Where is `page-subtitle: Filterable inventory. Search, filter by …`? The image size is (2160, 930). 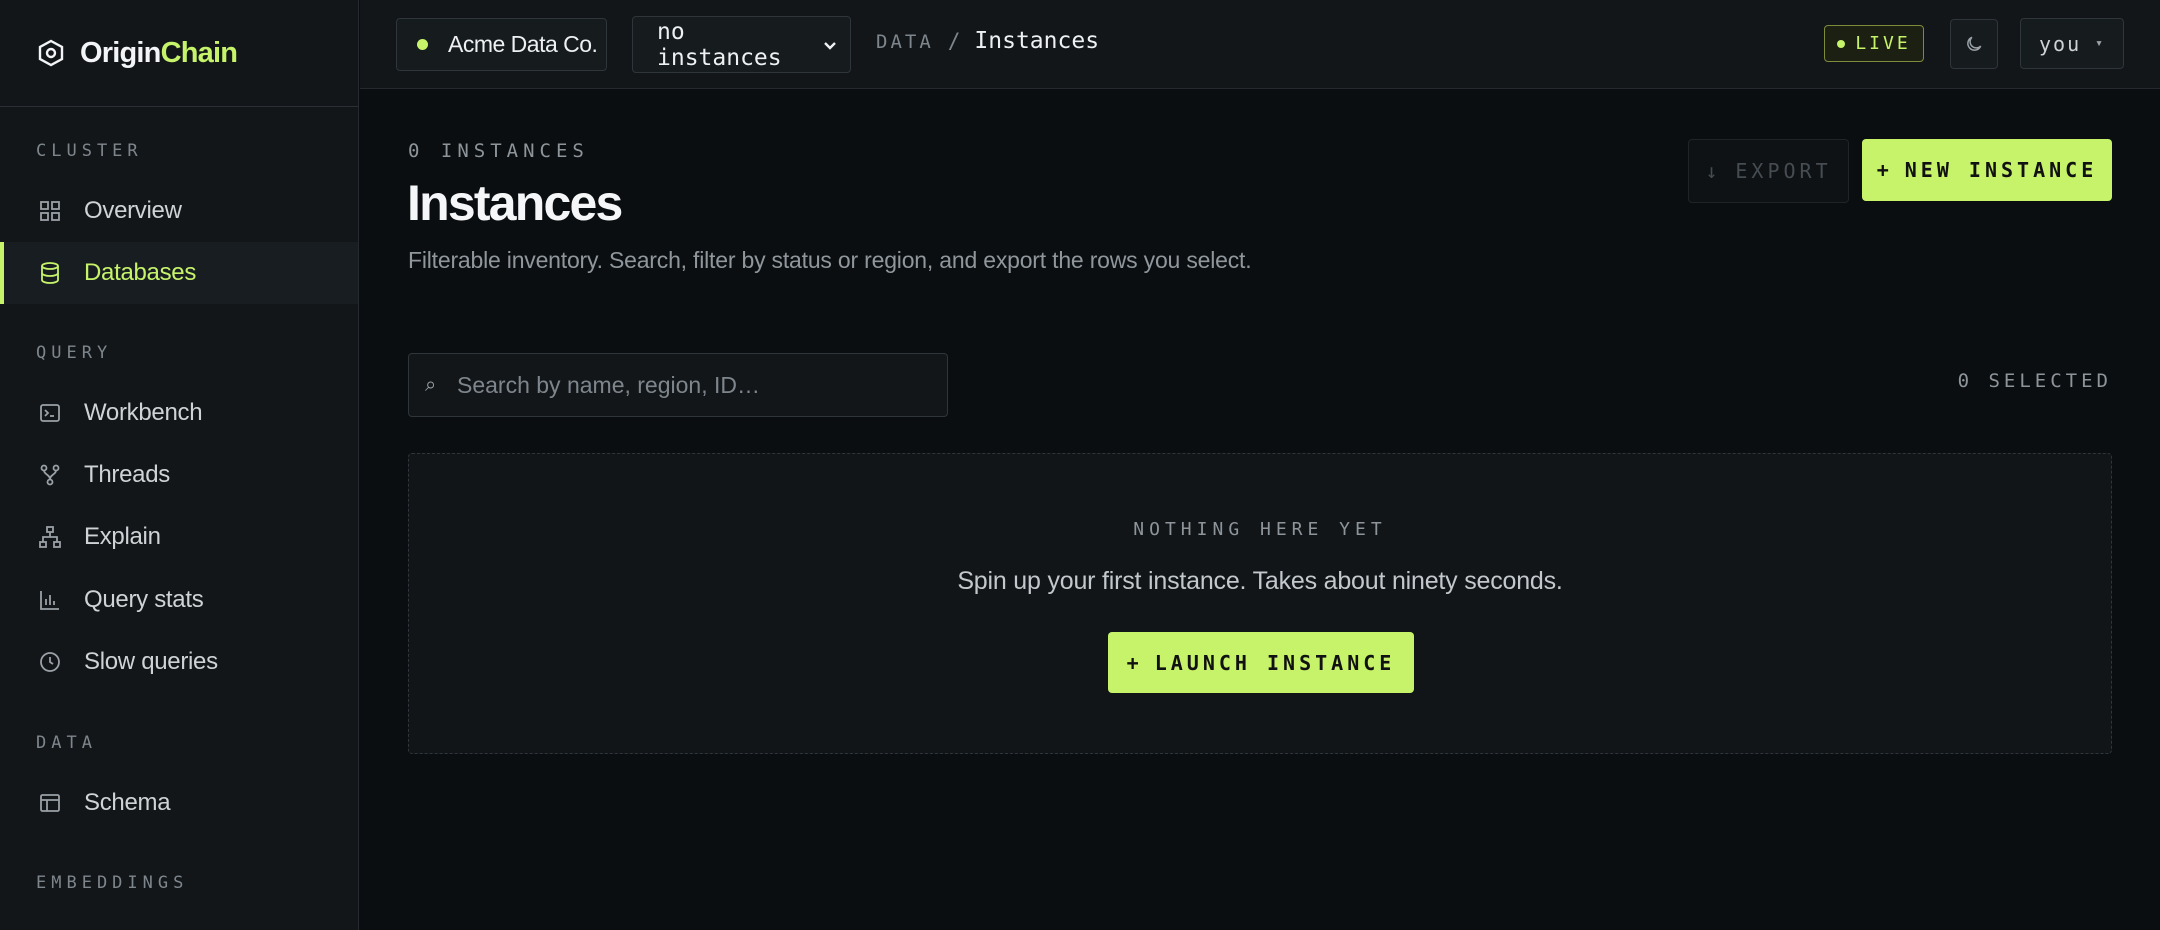
page-subtitle: Filterable inventory. Search, filter by … is located at coordinates (830, 260).